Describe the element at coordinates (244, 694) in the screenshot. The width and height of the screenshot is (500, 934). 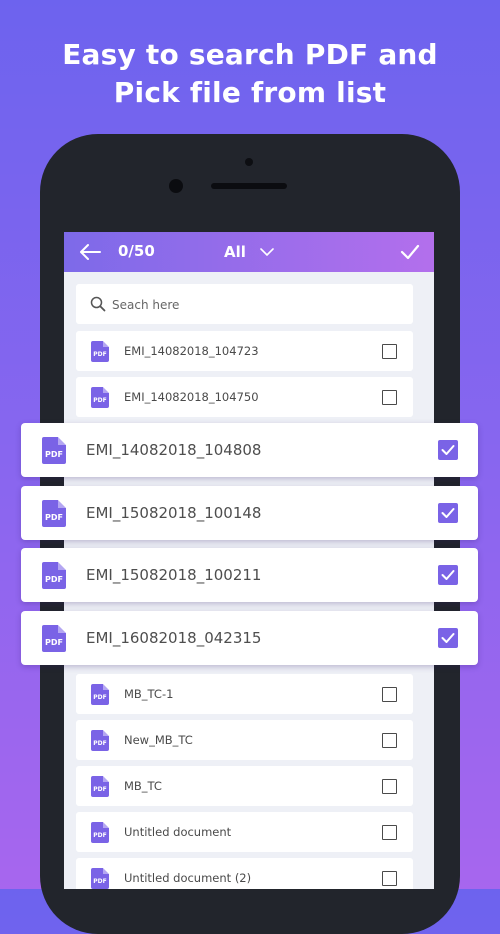
I see `file-row: PDF MB_TC-1` at that location.